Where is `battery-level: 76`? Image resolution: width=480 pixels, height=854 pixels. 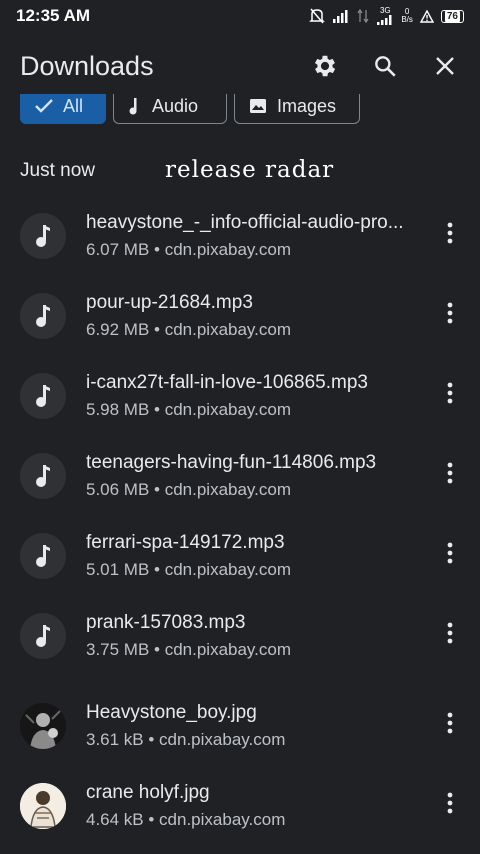 battery-level: 76 is located at coordinates (452, 16).